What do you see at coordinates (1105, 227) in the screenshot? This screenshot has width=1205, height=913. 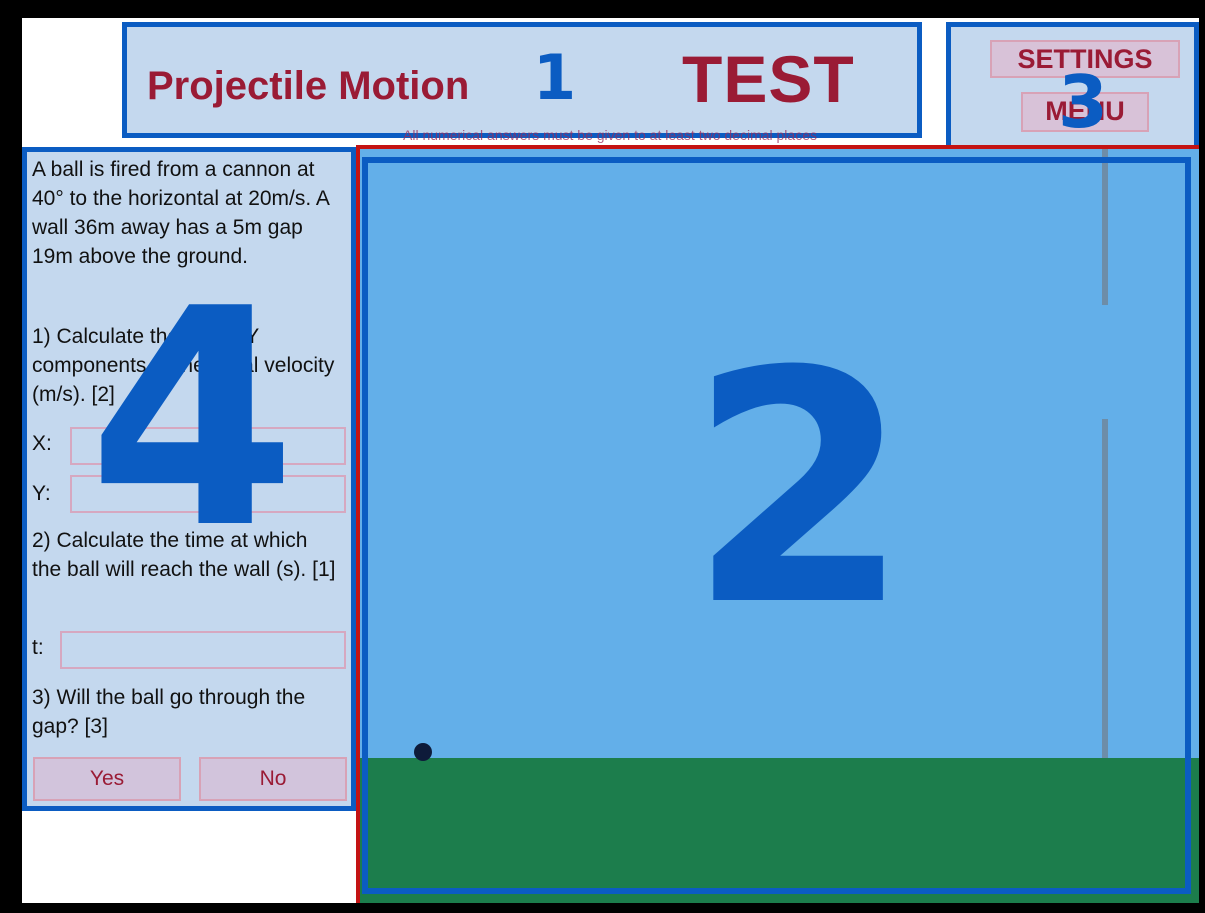 I see `wall-upper` at bounding box center [1105, 227].